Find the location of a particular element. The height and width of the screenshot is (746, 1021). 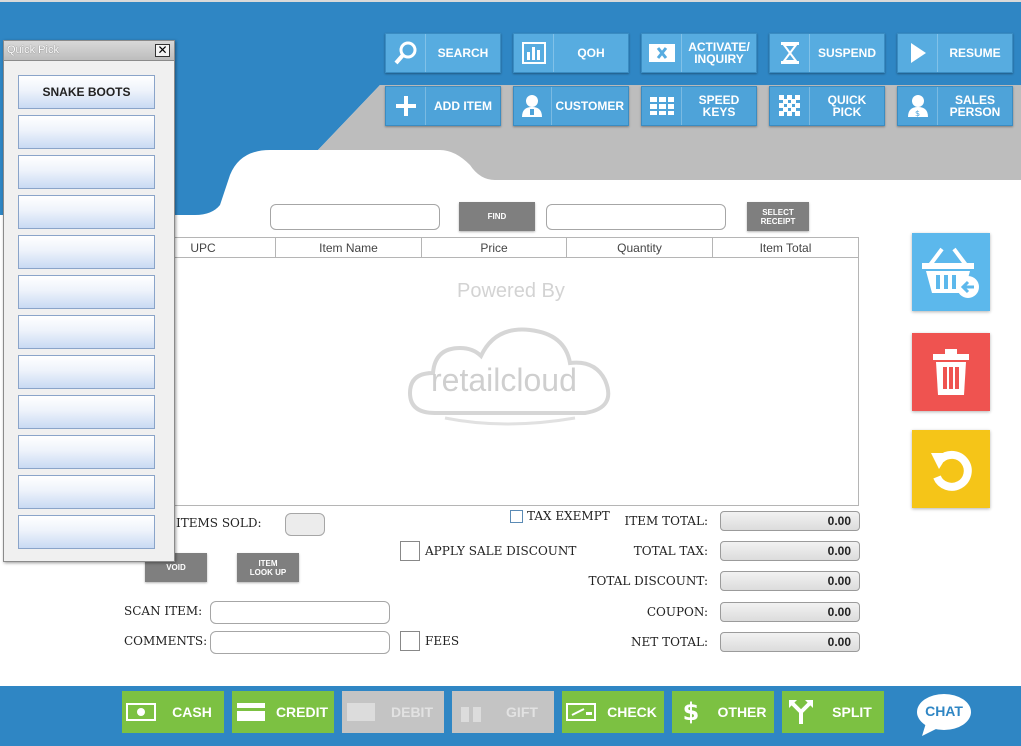

item-total-value: 0.00 is located at coordinates (790, 521).